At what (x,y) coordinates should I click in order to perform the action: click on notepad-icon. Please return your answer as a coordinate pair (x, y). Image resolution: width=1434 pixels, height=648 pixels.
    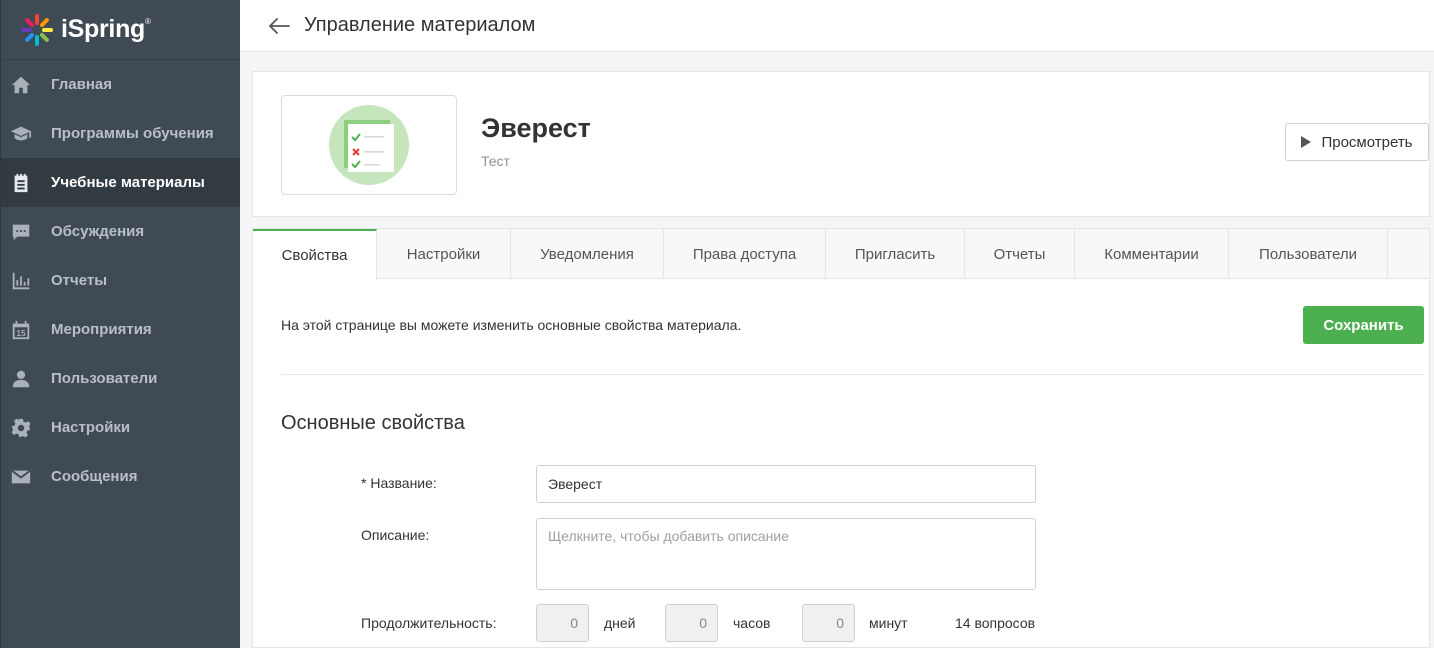
    Looking at the image, I should click on (21, 183).